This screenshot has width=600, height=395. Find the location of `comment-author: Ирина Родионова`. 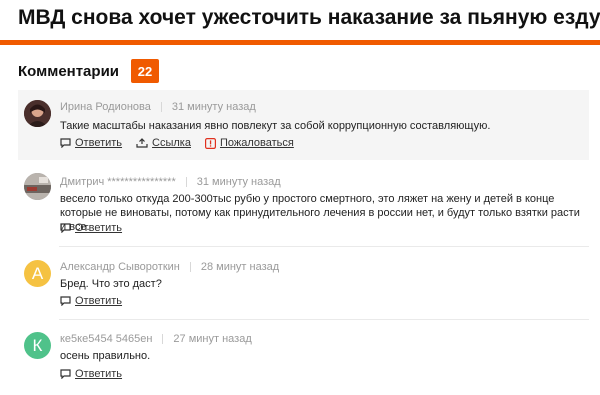

comment-author: Ирина Родионова is located at coordinates (105, 107).